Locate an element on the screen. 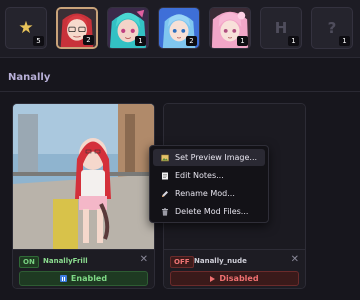  character-slot-nanally: 2 is located at coordinates (77, 28).